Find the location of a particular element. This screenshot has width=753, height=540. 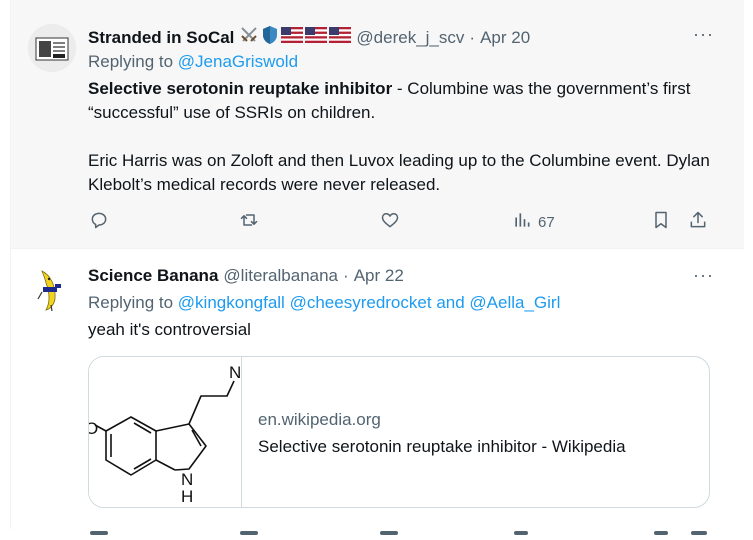

atom-o-label: O is located at coordinates (93, 428).